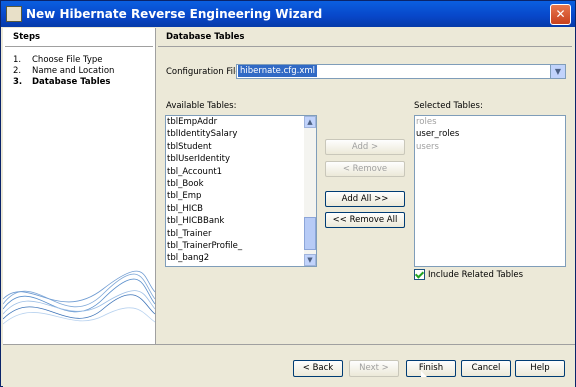 The width and height of the screenshot is (576, 387). What do you see at coordinates (79, 37) in the screenshot?
I see `steps-heading: Steps` at bounding box center [79, 37].